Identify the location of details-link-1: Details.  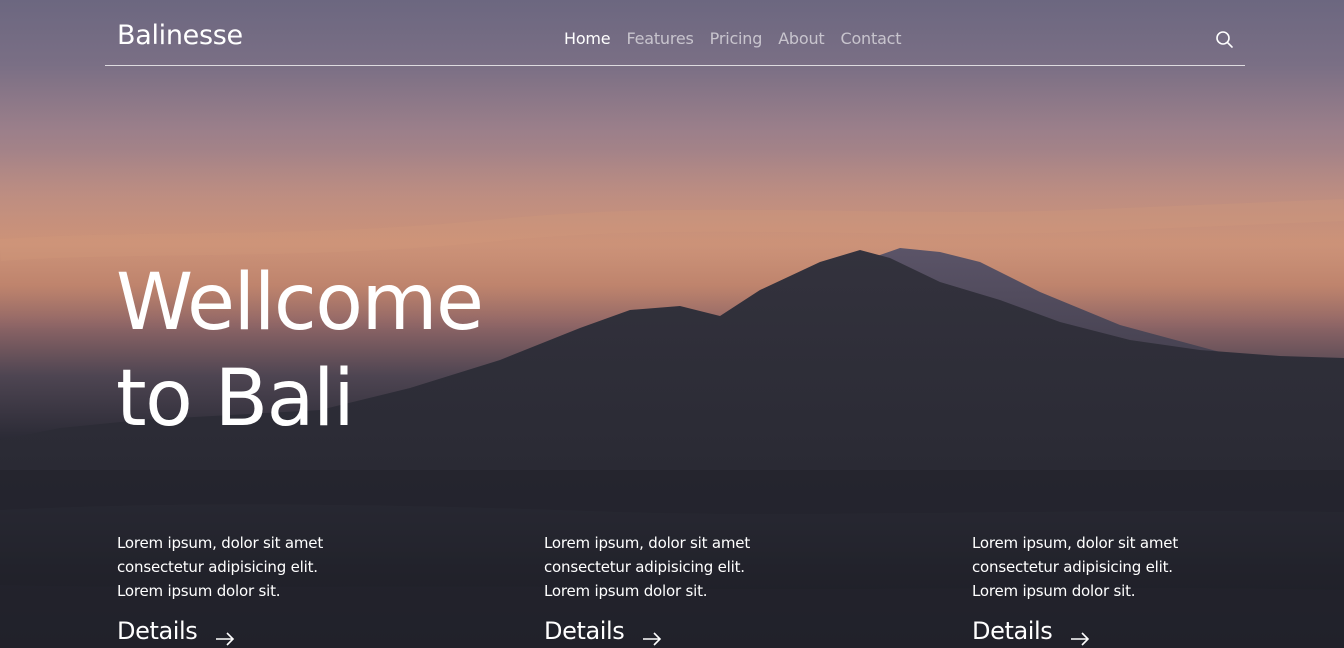
(176, 631).